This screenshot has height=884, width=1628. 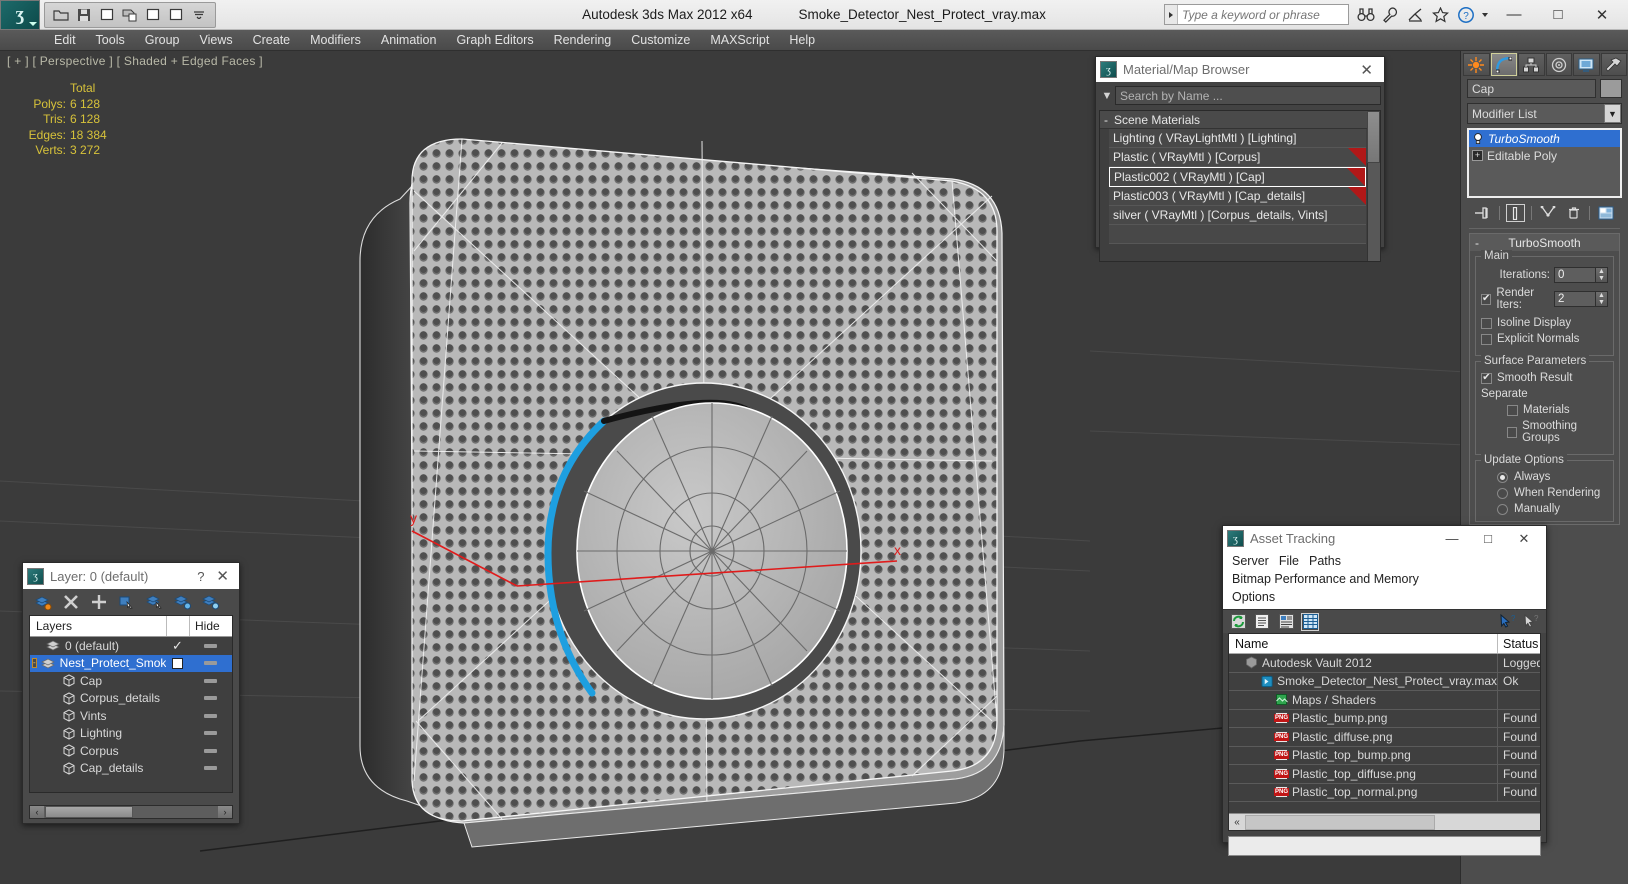 I want to click on menu-item-views: Views, so click(x=215, y=40).